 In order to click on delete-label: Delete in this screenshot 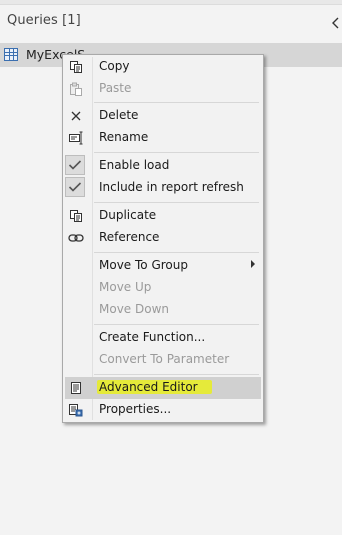, I will do `click(119, 115)`.